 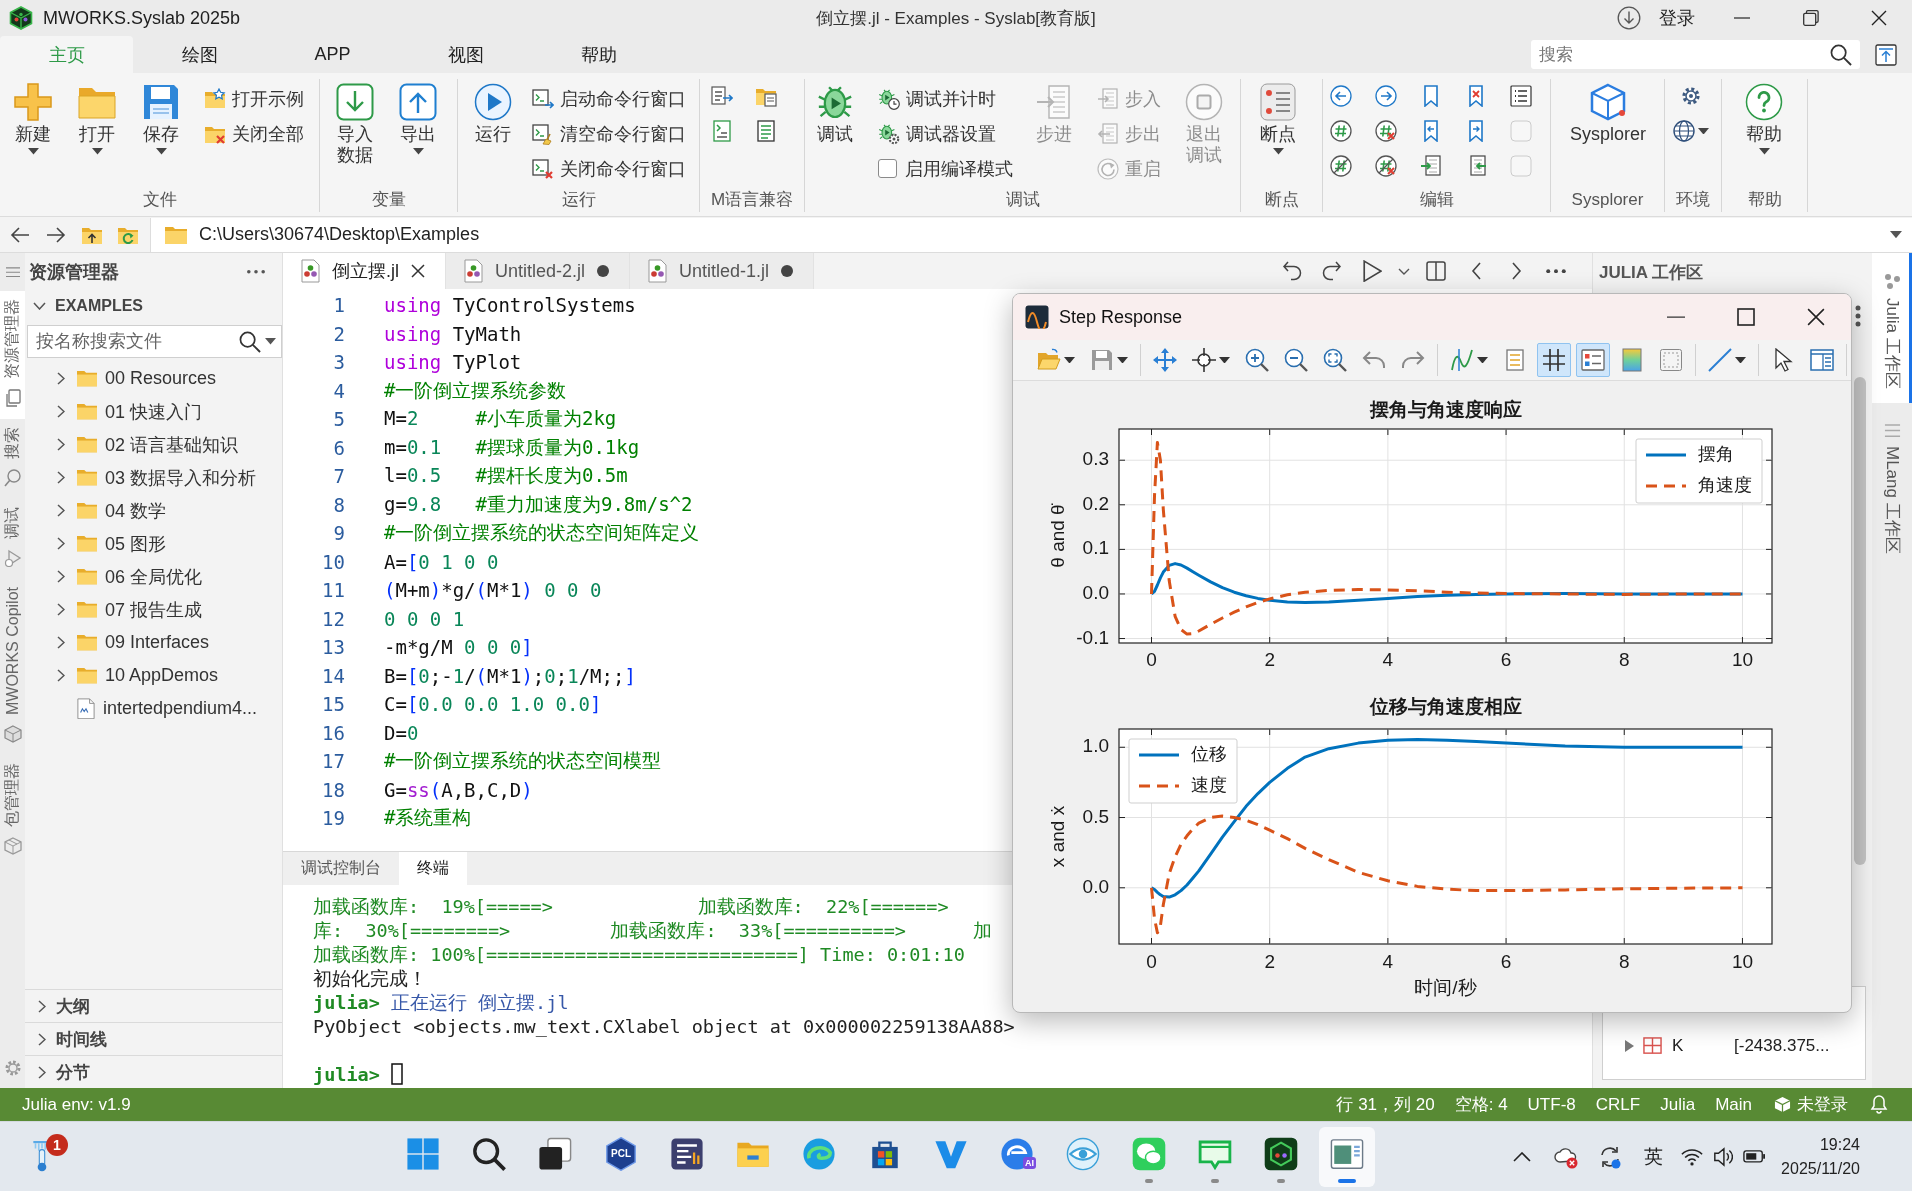 What do you see at coordinates (1608, 102) in the screenshot?
I see `cube-icon` at bounding box center [1608, 102].